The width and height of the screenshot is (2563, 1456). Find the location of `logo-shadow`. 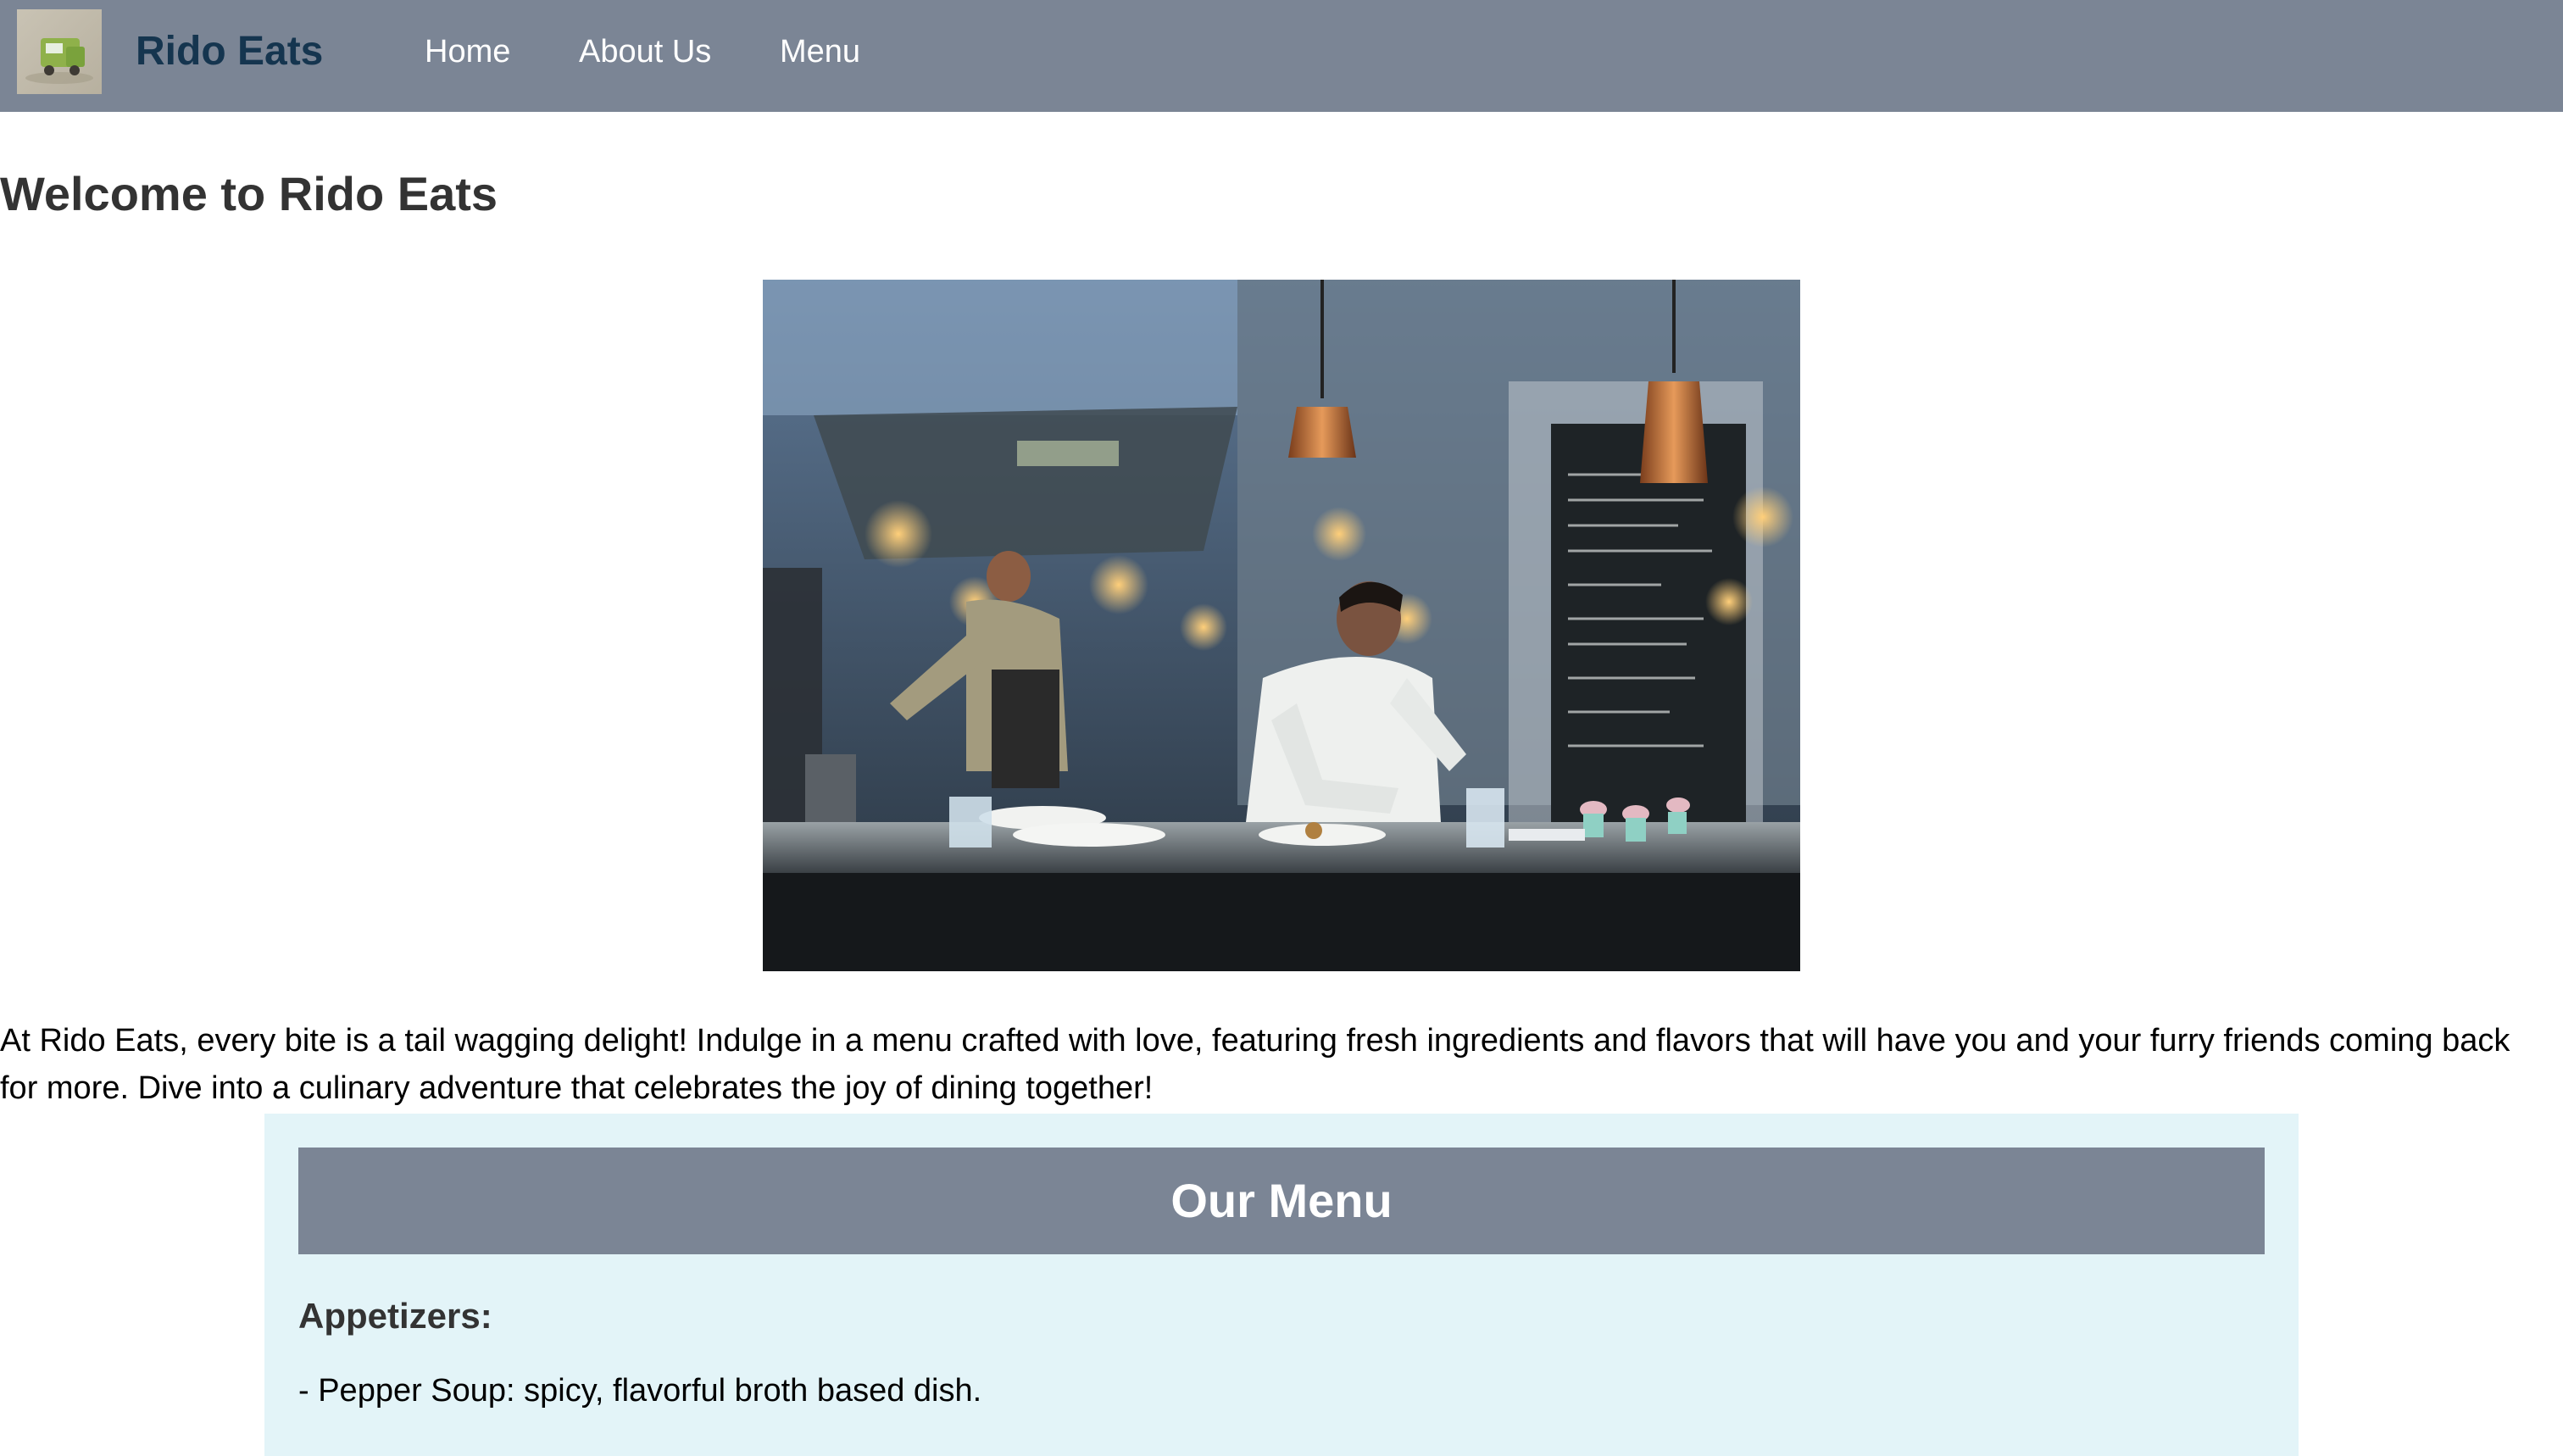

logo-shadow is located at coordinates (59, 78).